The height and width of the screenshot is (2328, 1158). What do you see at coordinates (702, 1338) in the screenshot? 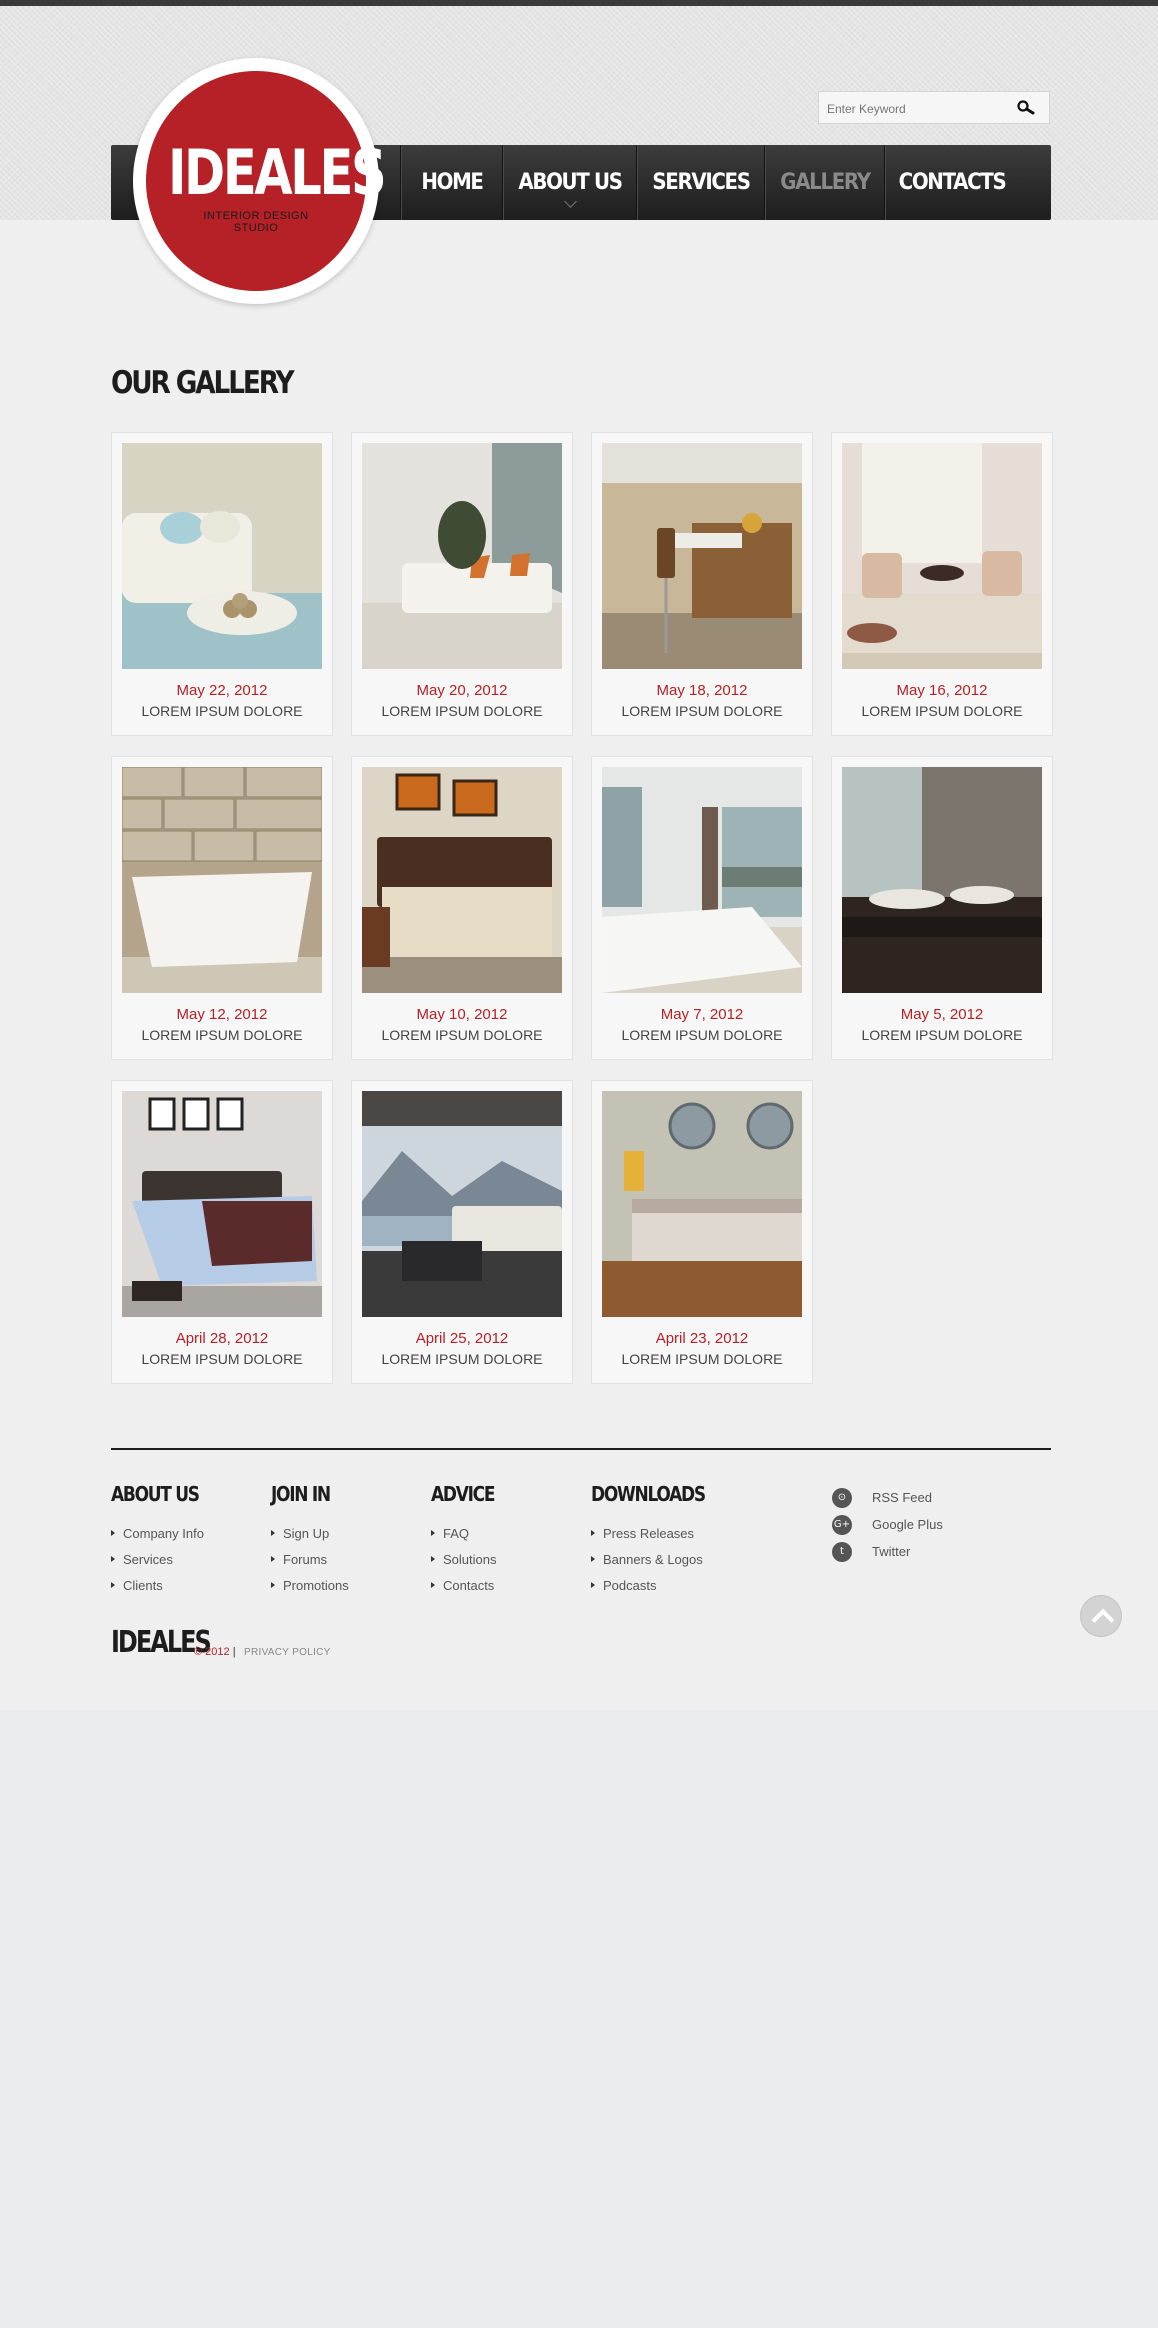
I see `gallery-date: April 23, 2012` at bounding box center [702, 1338].